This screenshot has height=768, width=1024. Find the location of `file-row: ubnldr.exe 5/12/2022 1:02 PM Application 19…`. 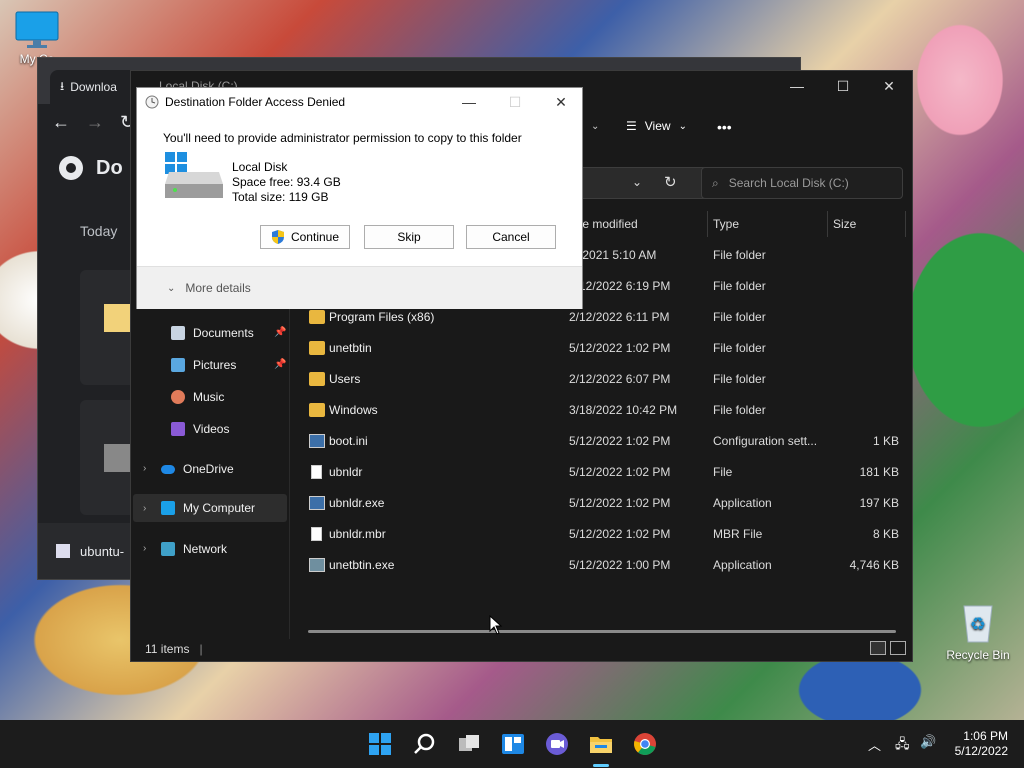

file-row: ubnldr.exe 5/12/2022 1:02 PM Application 19… is located at coordinates (607, 502).